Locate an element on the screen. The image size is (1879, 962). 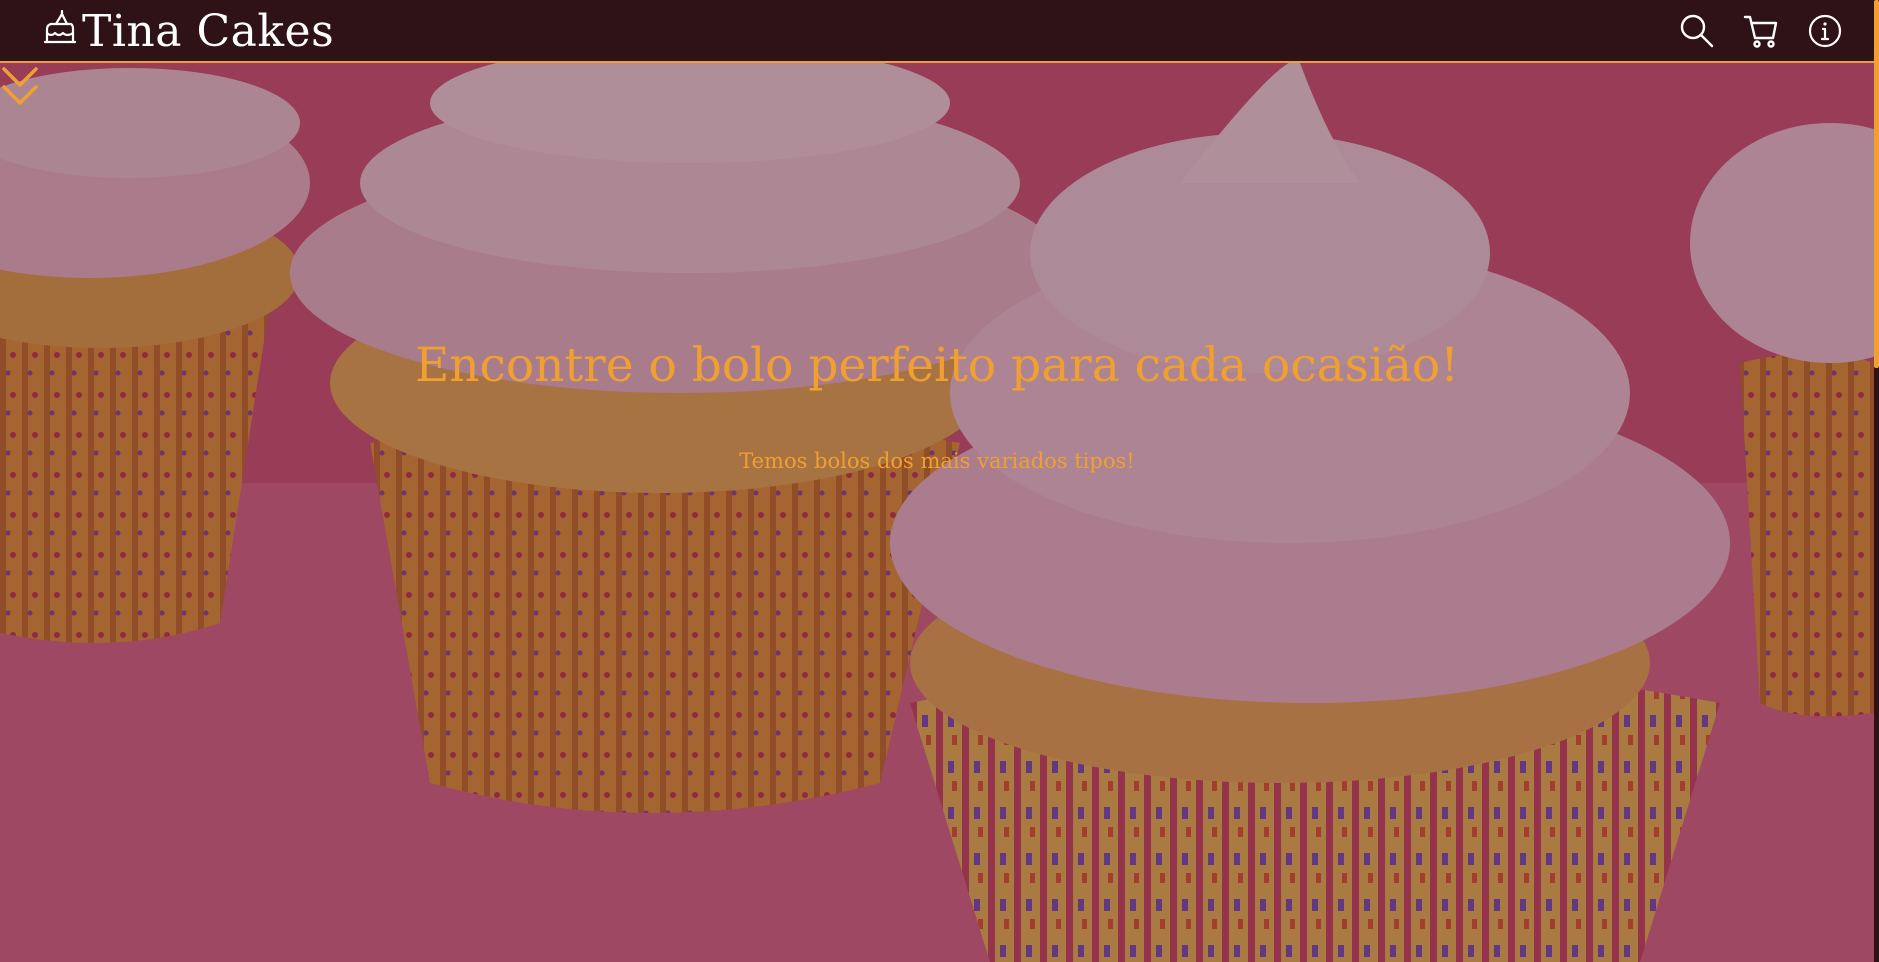
info-icon is located at coordinates (1825, 31).